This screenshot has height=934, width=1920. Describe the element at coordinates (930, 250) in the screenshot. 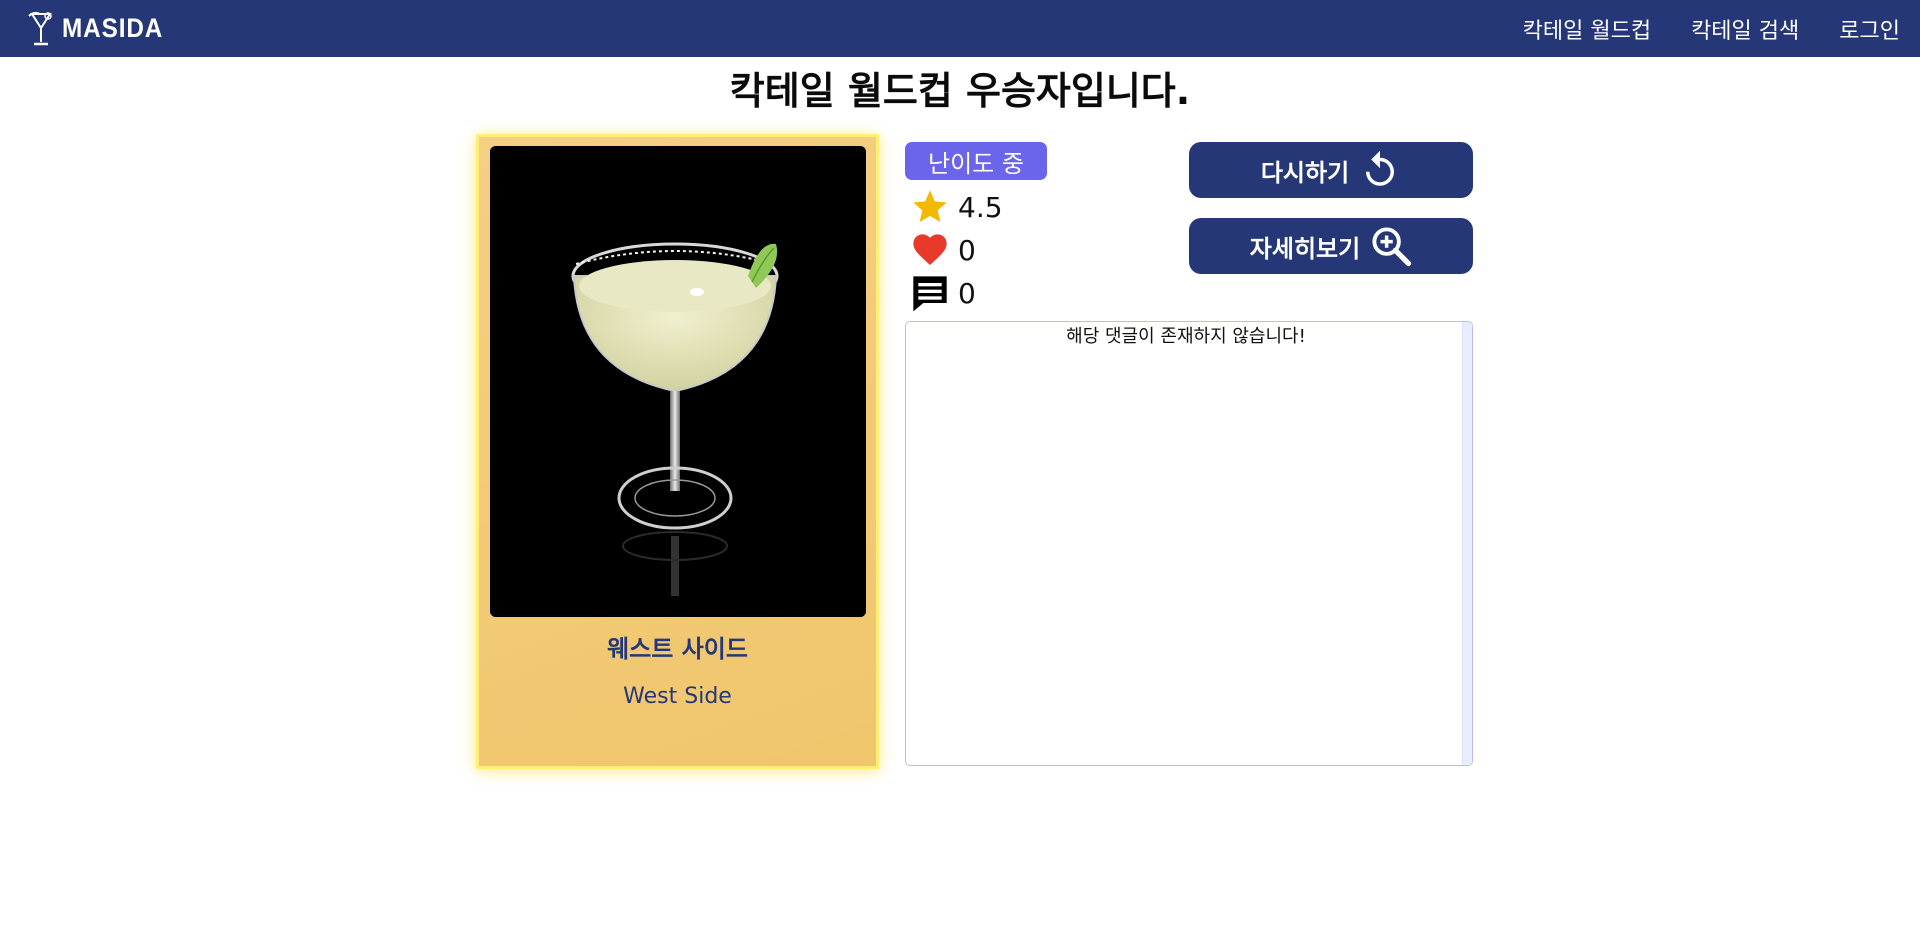

I see `heart-icon` at that location.